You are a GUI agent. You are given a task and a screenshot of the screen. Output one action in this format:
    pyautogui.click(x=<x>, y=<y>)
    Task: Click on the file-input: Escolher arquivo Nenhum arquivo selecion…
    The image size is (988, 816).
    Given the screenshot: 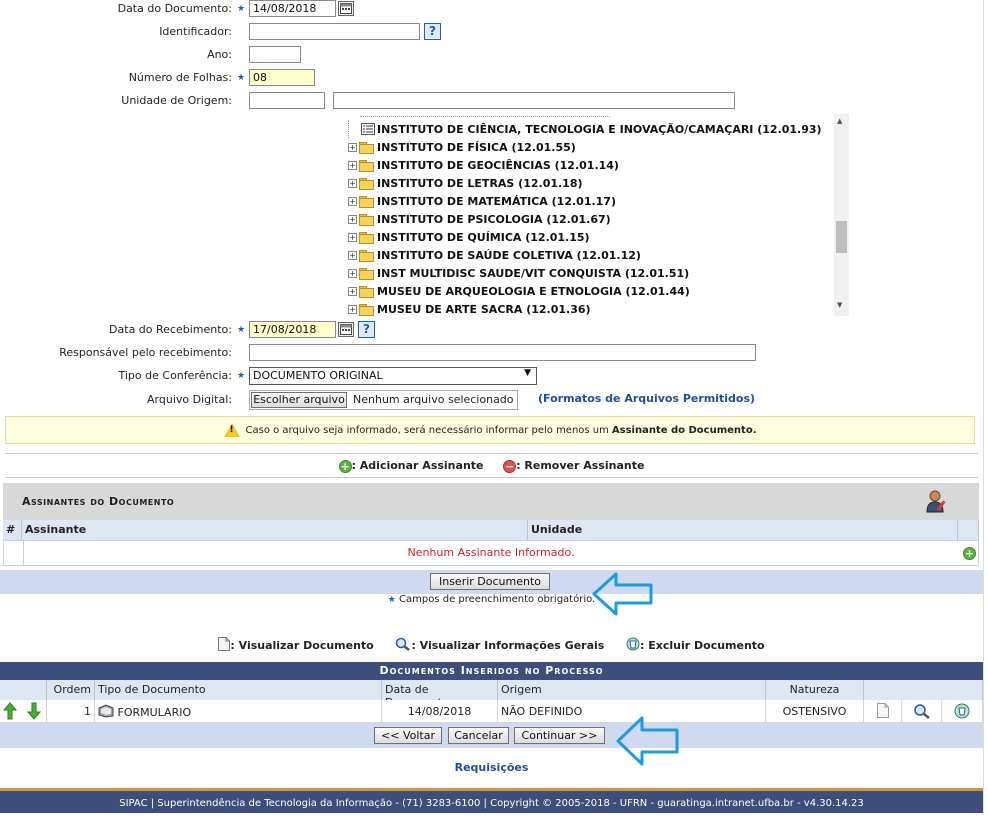 What is the action you would take?
    pyautogui.click(x=383, y=400)
    